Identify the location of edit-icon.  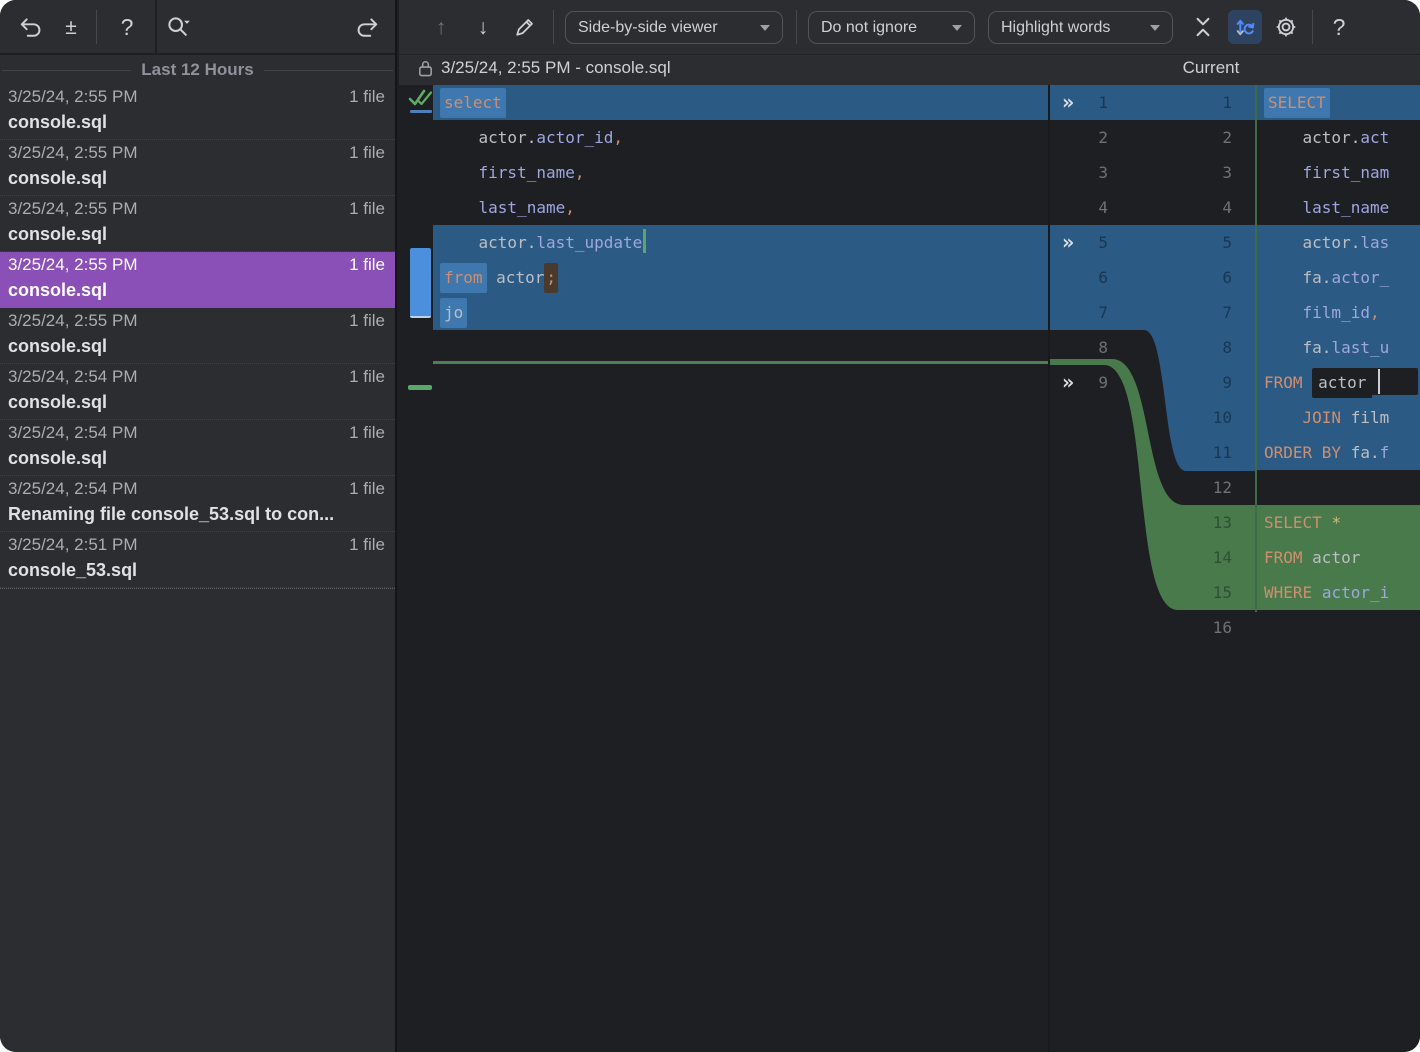
(524, 27).